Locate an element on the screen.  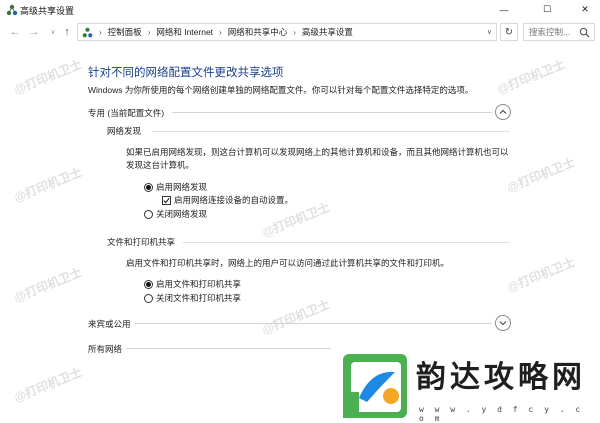
chevron-up-icon is located at coordinates (503, 111).